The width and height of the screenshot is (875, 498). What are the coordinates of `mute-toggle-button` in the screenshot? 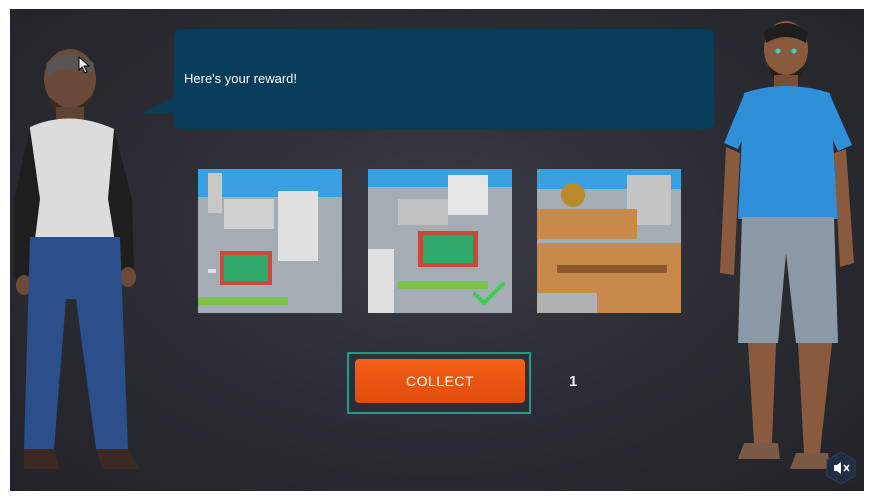 It's located at (841, 468).